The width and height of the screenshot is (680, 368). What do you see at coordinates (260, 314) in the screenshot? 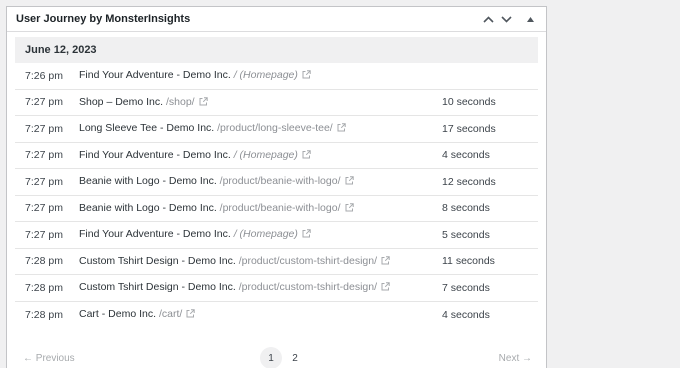
I see `page-cell: Cart - Demo Inc. /cart/` at bounding box center [260, 314].